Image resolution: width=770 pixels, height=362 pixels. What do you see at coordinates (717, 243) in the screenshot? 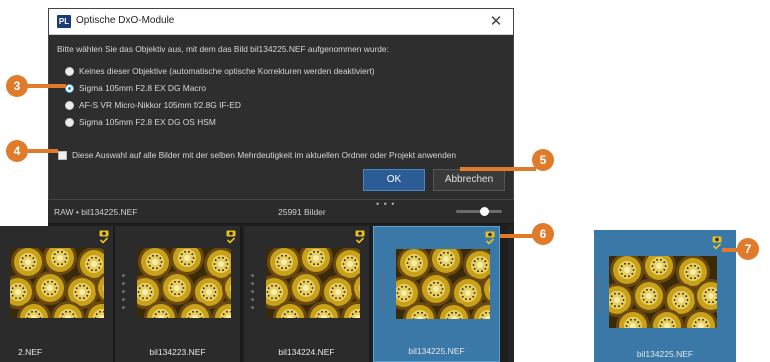
I see `lens-corrected-badge-icon` at bounding box center [717, 243].